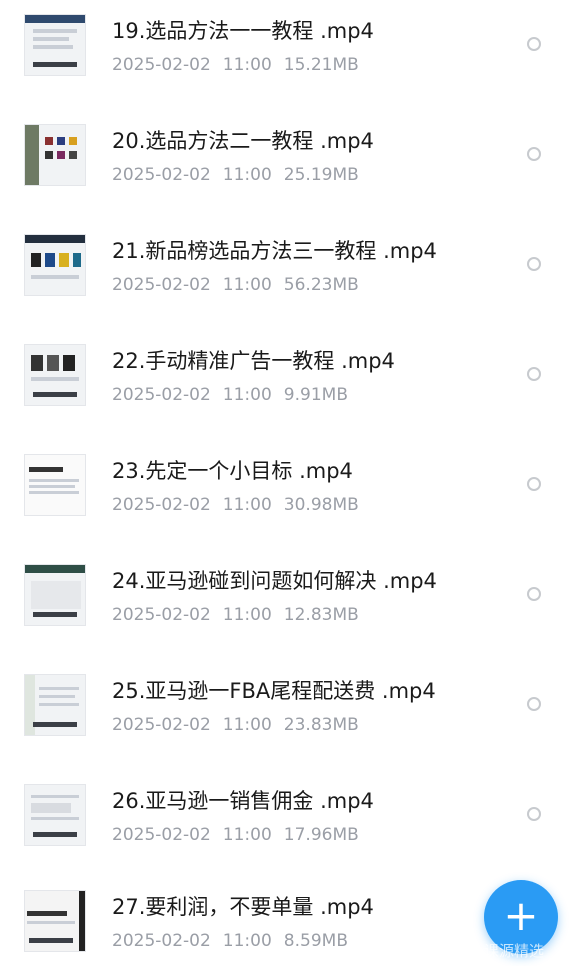 The height and width of the screenshot is (966, 580). What do you see at coordinates (253, 361) in the screenshot?
I see `file-name: 22.手动精准广告一教程 .mp4` at bounding box center [253, 361].